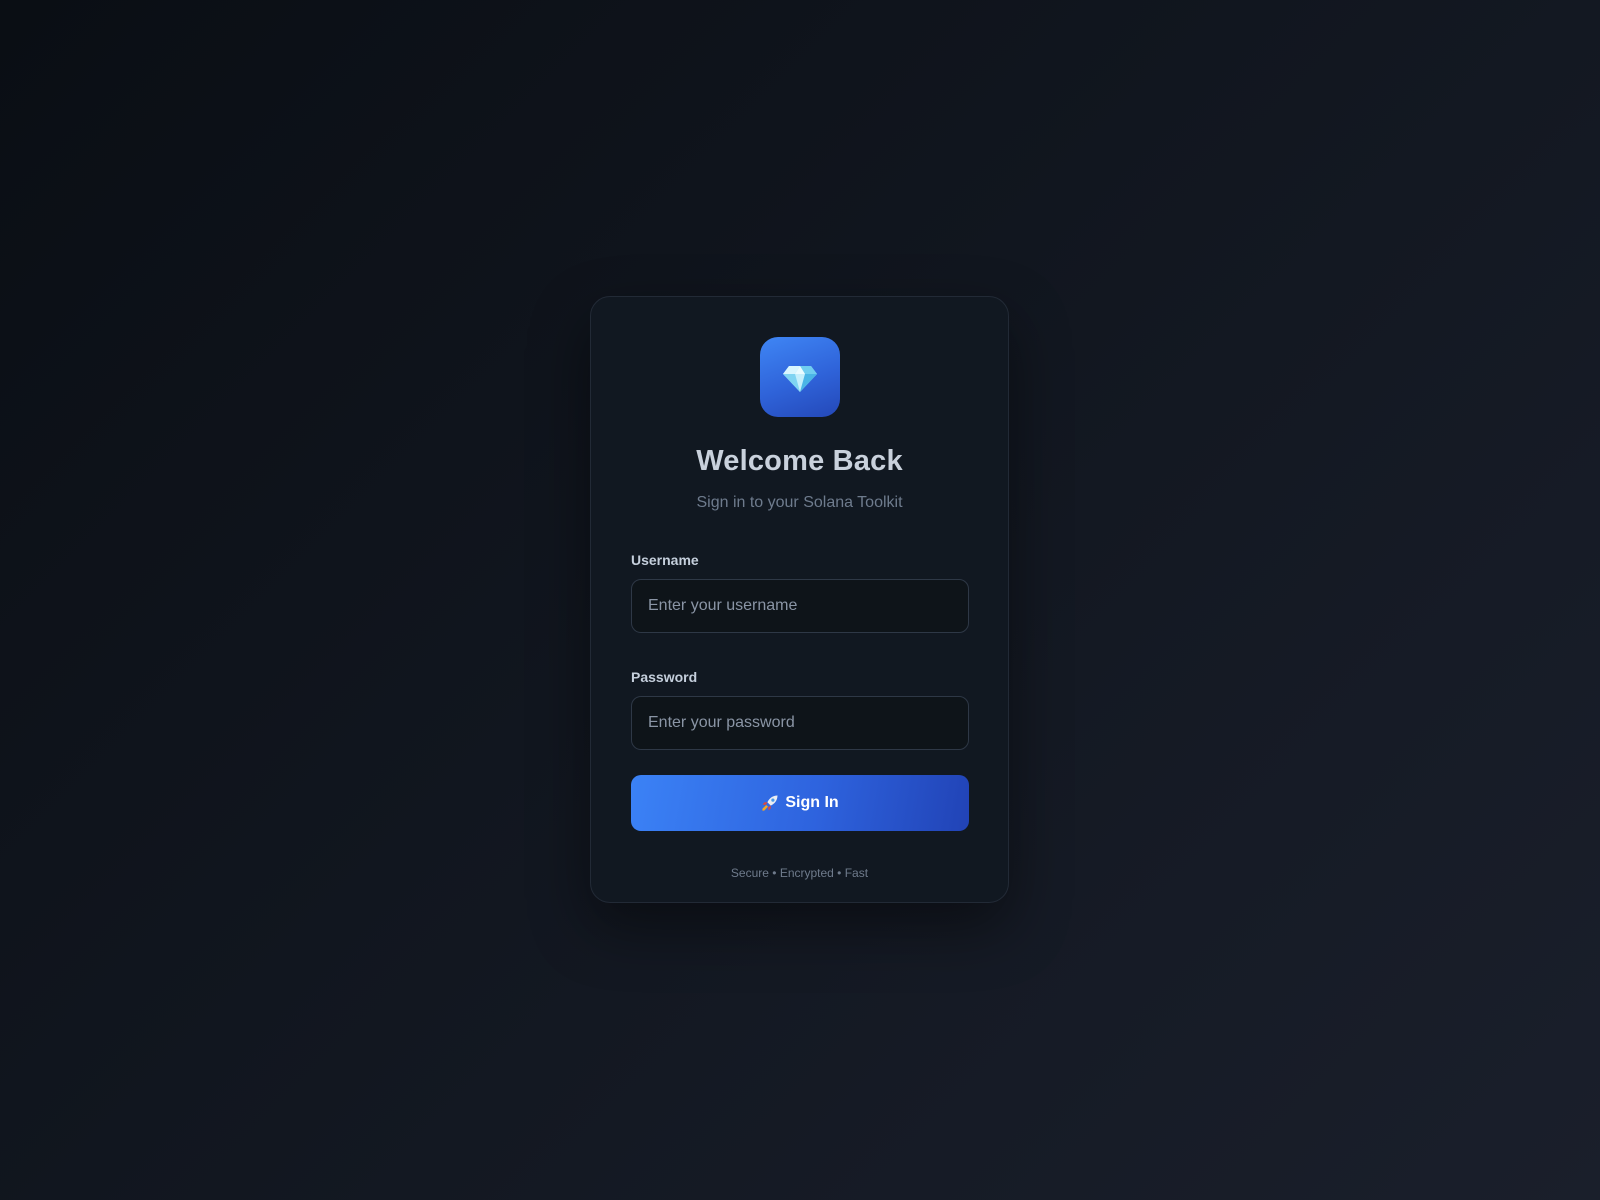  What do you see at coordinates (812, 802) in the screenshot?
I see `sign-in-label: Sign In` at bounding box center [812, 802].